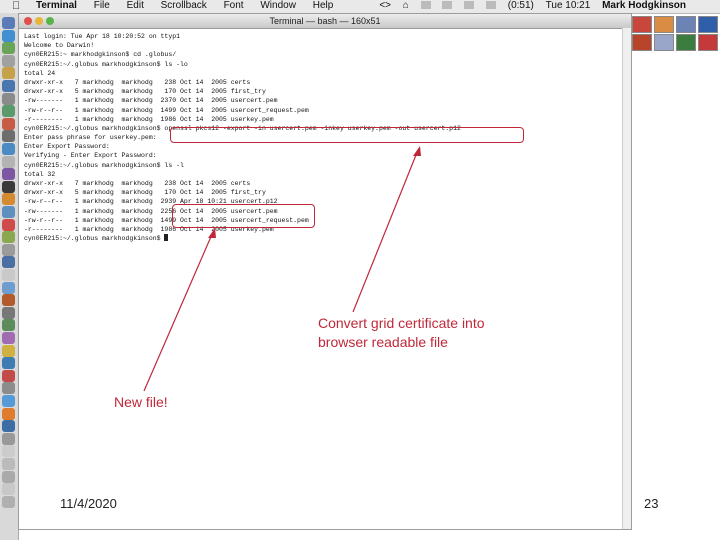  I want to click on terminal-line: Welcome to Darwin!, so click(59, 46).